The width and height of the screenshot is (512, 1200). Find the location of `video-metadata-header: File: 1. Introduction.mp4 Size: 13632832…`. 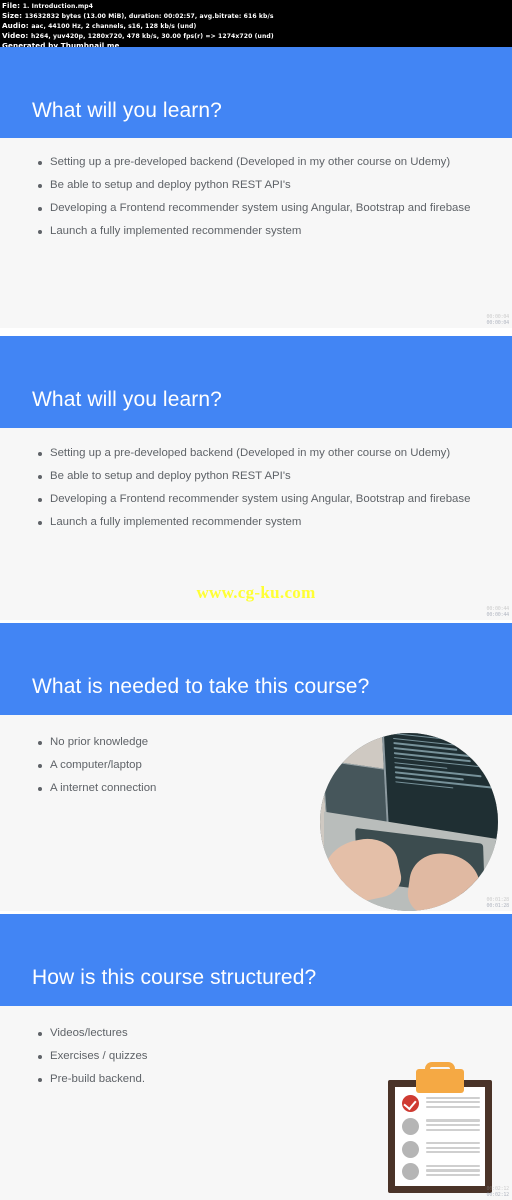

video-metadata-header: File: 1. Introduction.mp4 Size: 13632832… is located at coordinates (256, 23).